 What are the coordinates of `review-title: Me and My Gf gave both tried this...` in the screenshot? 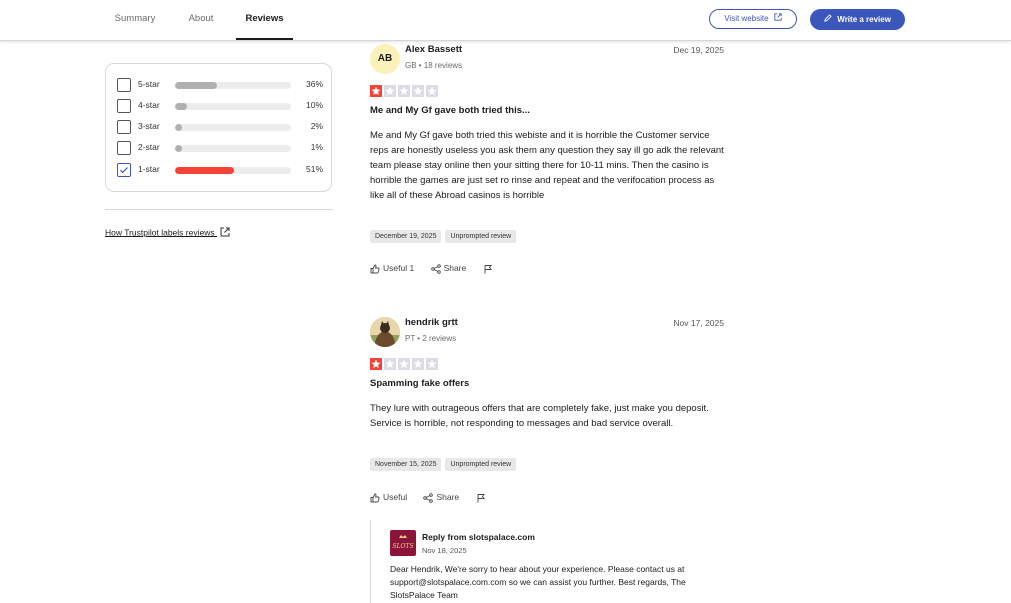 It's located at (450, 110).